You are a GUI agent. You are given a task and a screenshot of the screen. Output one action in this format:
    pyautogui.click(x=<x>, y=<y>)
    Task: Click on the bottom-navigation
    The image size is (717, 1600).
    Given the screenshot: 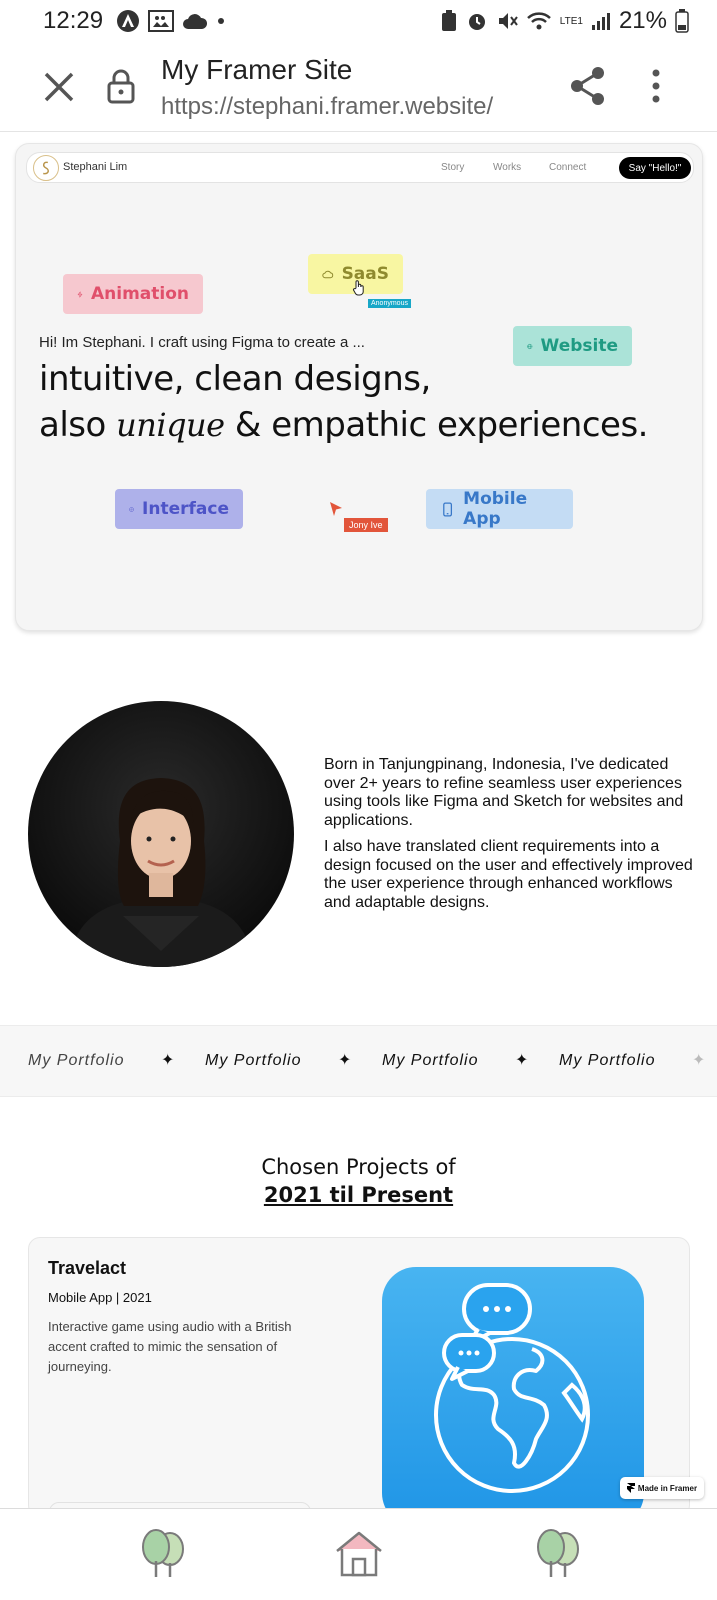 What is the action you would take?
    pyautogui.click(x=358, y=1554)
    